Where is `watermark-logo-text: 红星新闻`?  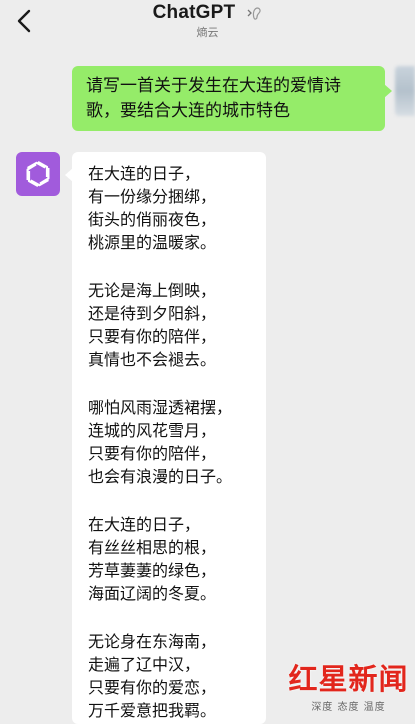 watermark-logo-text: 红星新闻 is located at coordinates (348, 679).